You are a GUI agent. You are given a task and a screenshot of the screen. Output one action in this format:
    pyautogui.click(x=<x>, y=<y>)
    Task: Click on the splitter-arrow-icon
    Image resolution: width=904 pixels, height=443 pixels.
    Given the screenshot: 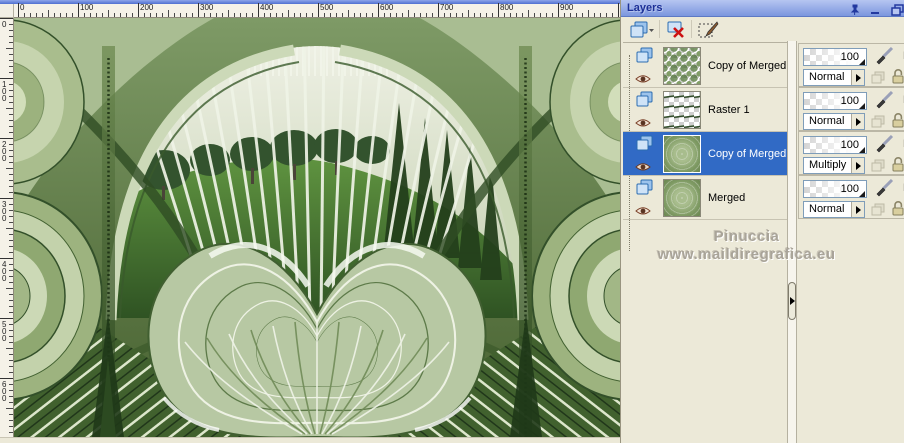 What is the action you would take?
    pyautogui.click(x=792, y=301)
    